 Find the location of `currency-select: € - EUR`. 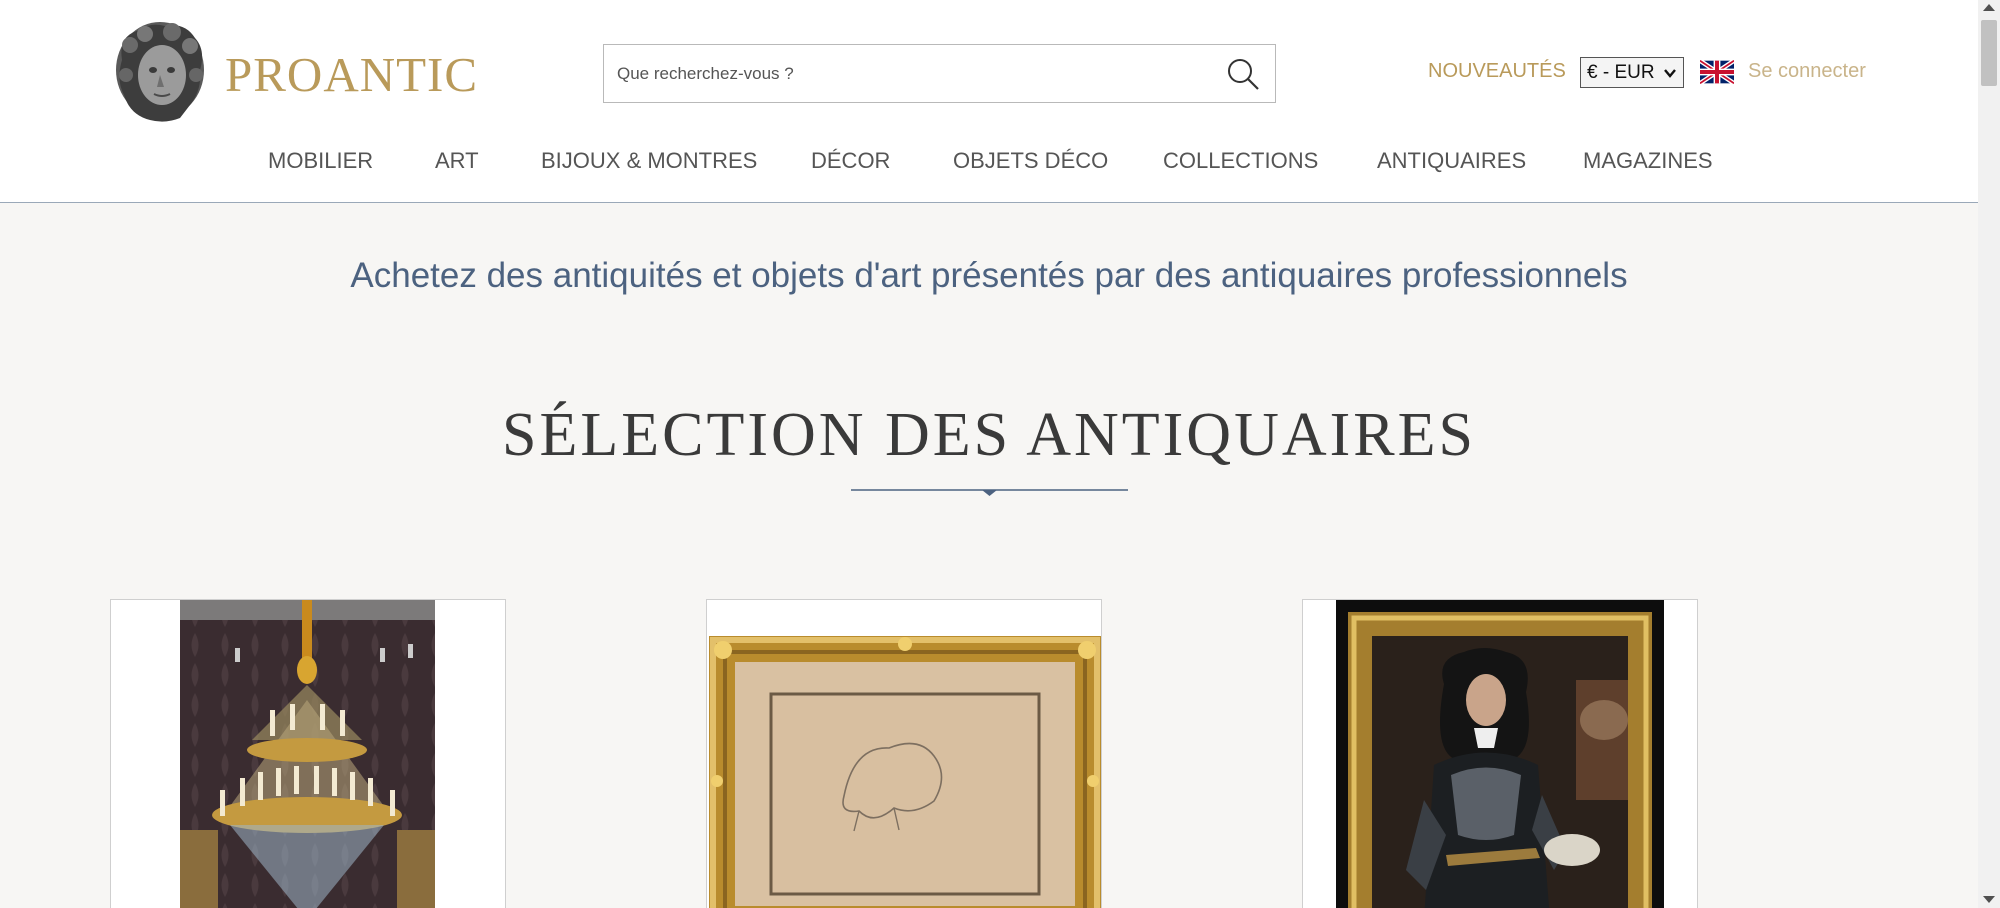

currency-select: € - EUR is located at coordinates (1632, 72).